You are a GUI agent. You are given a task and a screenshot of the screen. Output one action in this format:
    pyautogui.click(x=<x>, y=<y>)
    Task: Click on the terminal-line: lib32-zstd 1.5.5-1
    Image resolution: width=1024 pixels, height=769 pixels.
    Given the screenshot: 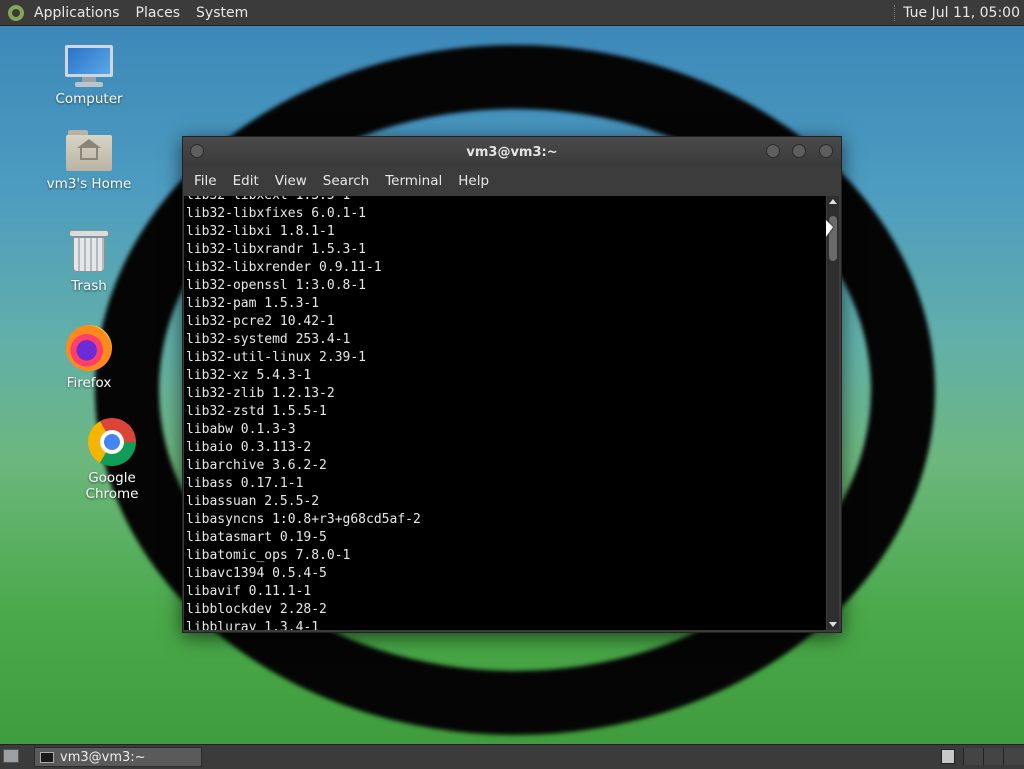 What is the action you would take?
    pyautogui.click(x=256, y=411)
    